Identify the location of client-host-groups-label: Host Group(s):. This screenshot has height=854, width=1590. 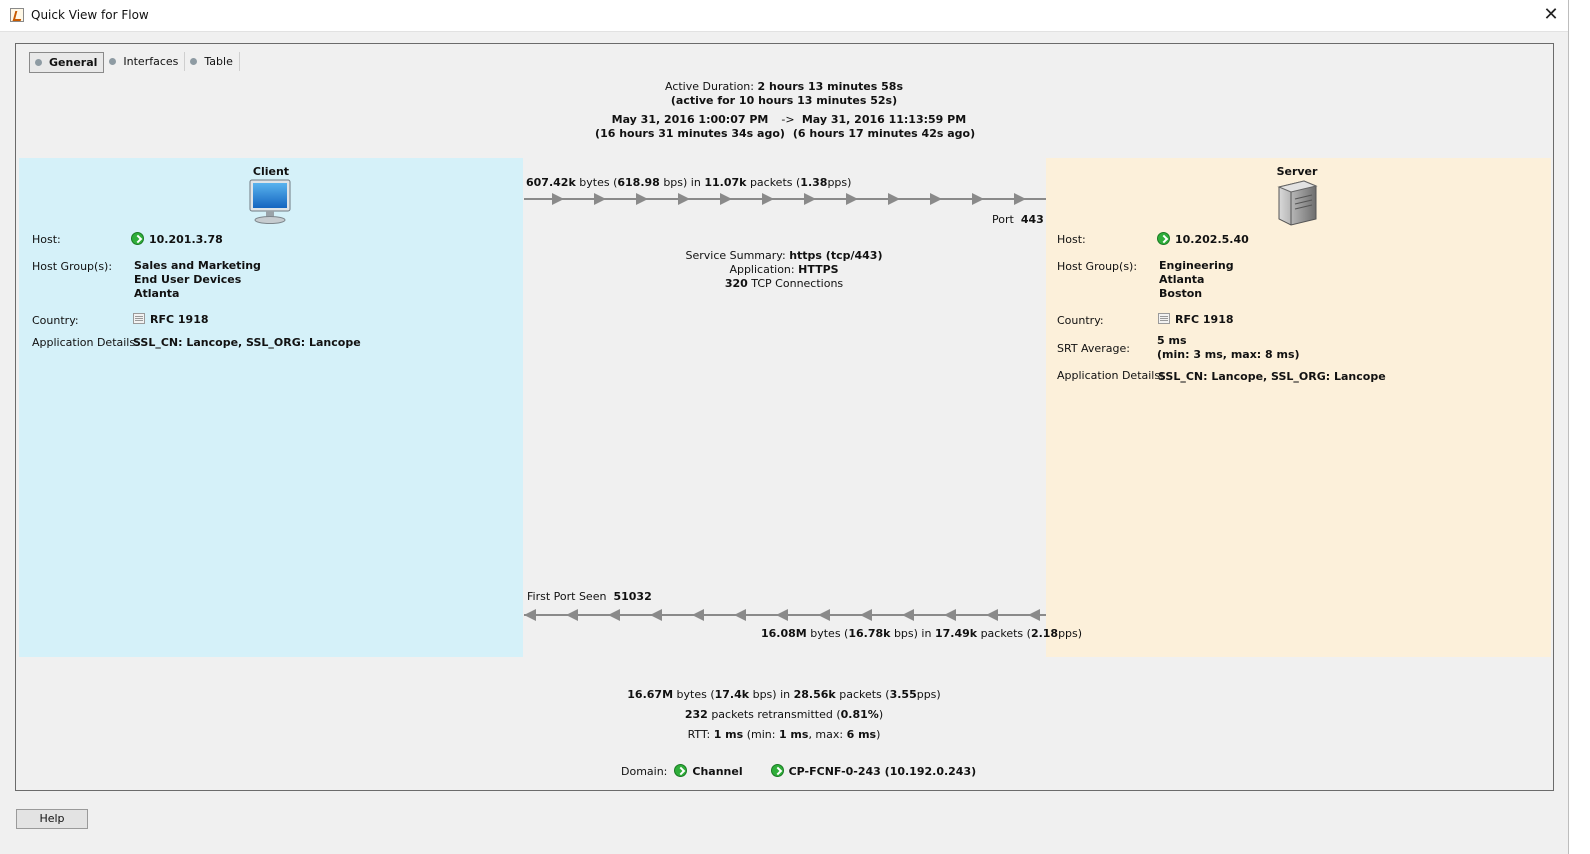
(72, 266).